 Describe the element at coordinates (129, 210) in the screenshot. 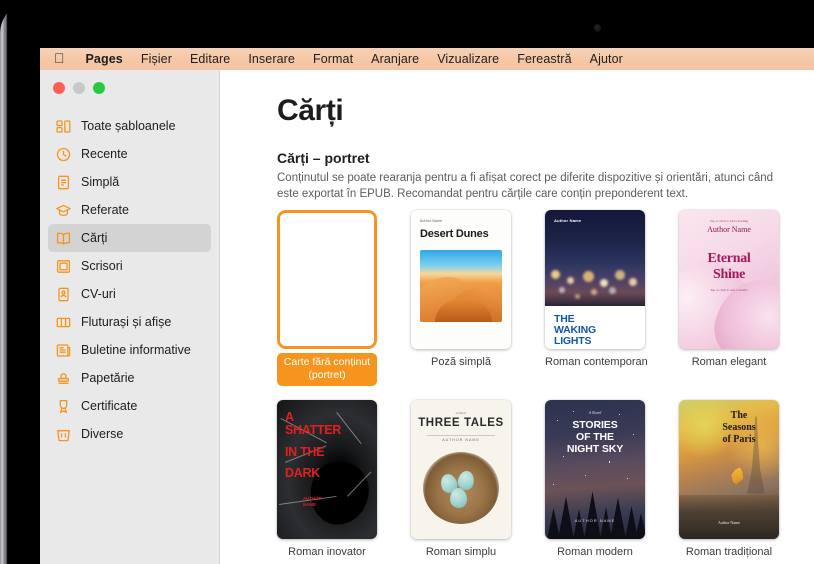

I see `sidebar-item-referate: Referate` at that location.